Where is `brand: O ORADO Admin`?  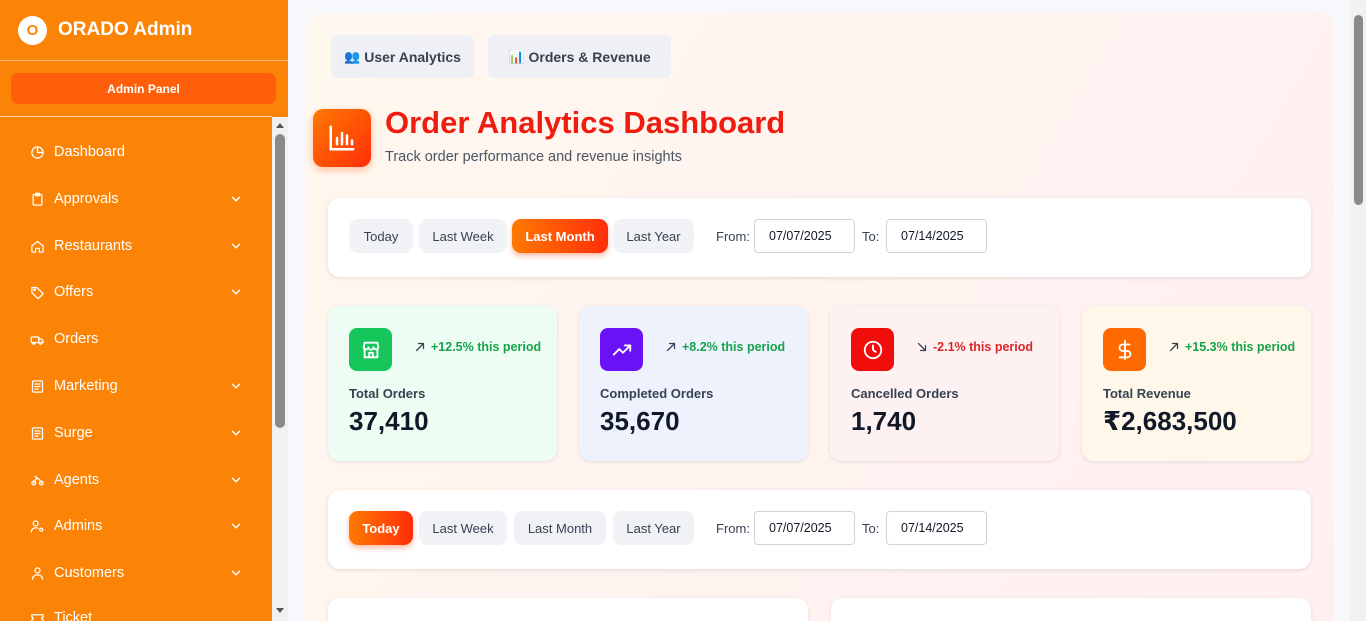 brand: O ORADO Admin is located at coordinates (144, 30).